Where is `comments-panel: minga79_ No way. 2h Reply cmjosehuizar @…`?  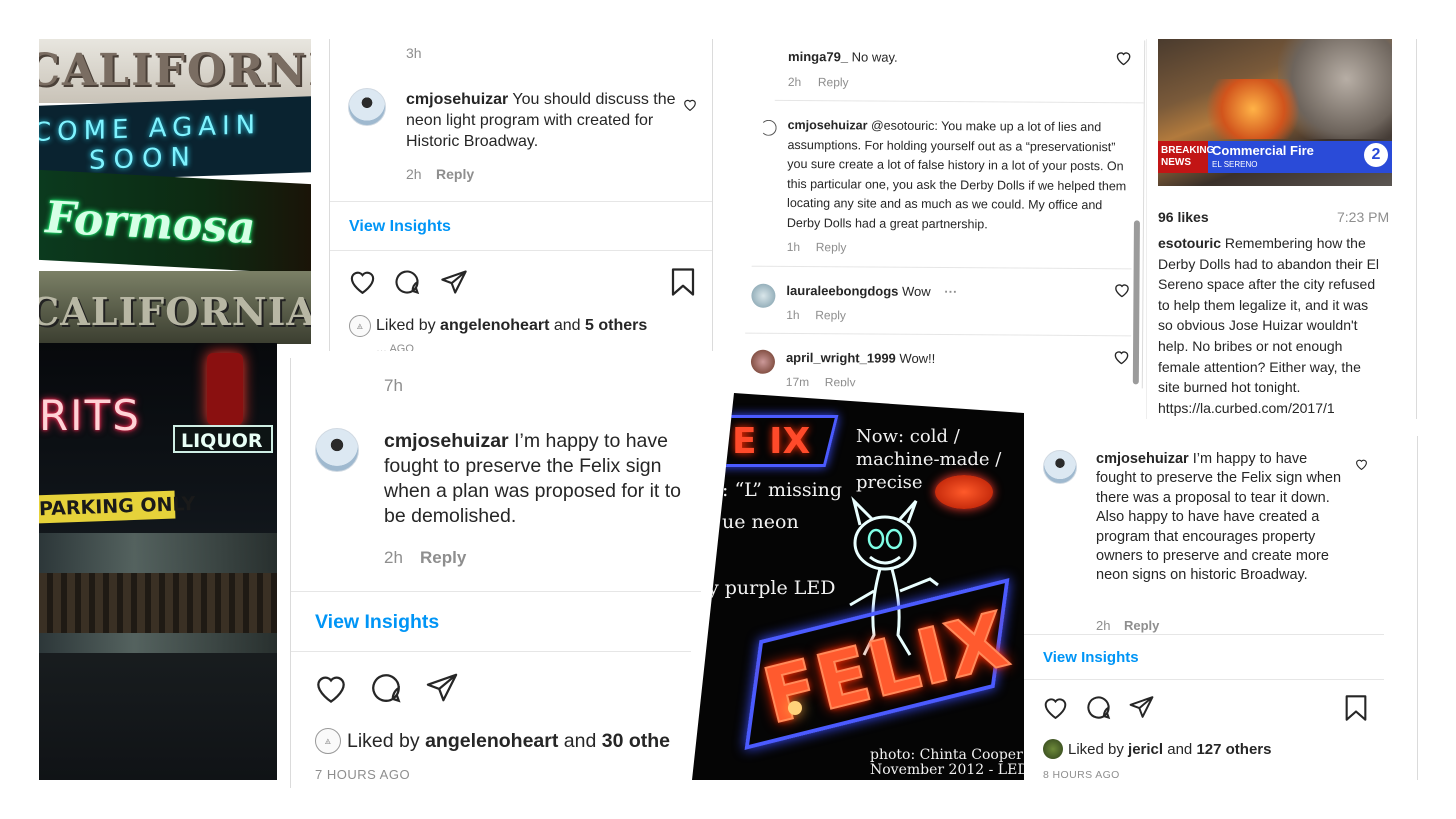 comments-panel: minga79_ No way. 2h Reply cmjosehuizar @… is located at coordinates (938, 213).